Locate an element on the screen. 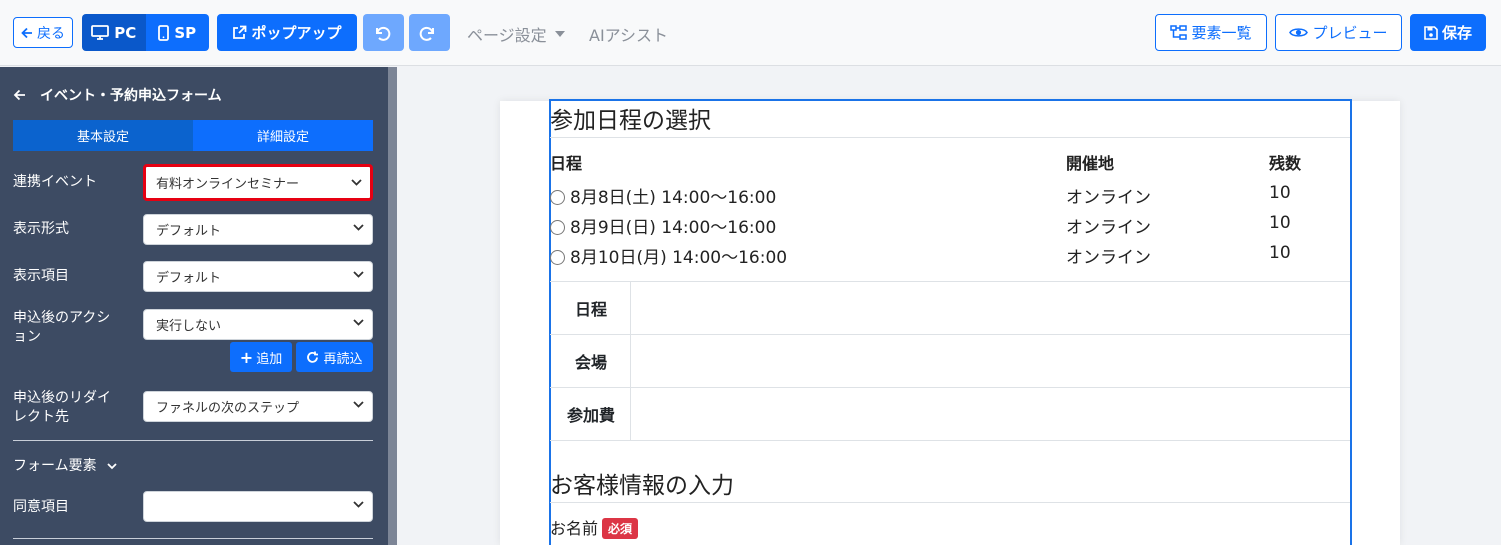 The width and height of the screenshot is (1501, 545). floppy-disk-icon is located at coordinates (1431, 32).